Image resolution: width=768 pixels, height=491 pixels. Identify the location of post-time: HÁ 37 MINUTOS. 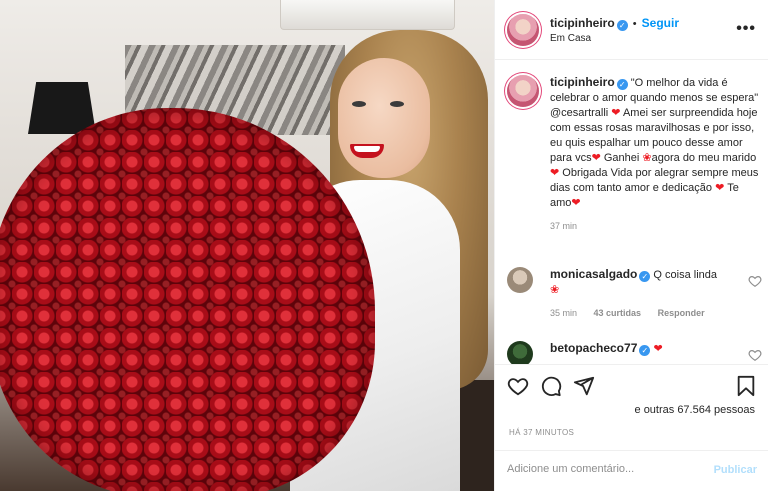
(542, 432).